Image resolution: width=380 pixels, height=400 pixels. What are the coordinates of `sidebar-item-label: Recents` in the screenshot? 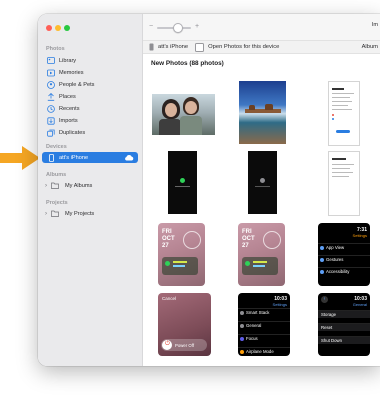 It's located at (69, 108).